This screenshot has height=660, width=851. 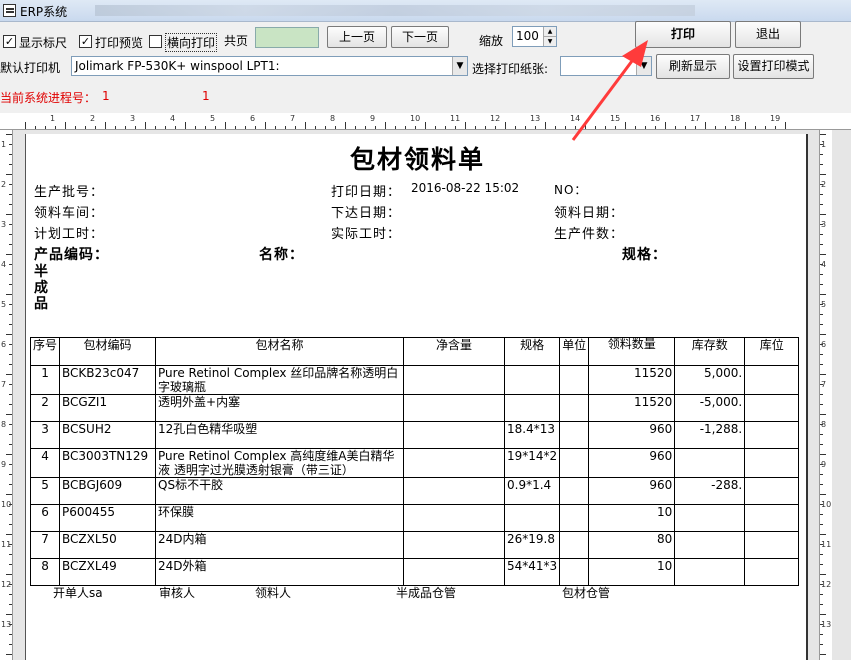 I want to click on table-cell-code: BCZXL49, so click(x=108, y=572).